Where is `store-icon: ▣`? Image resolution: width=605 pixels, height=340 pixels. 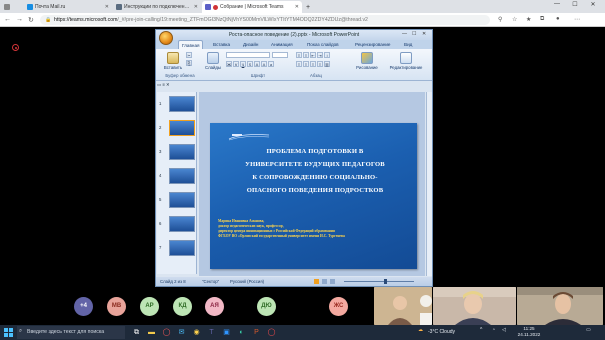
store-icon: ▣ is located at coordinates (226, 332).